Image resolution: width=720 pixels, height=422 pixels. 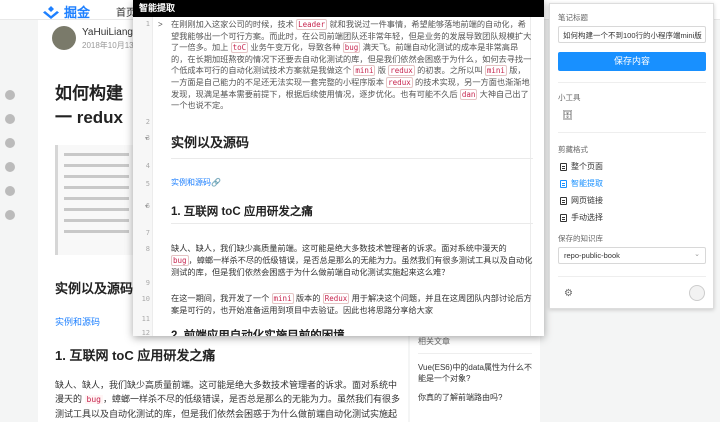 I want to click on related-item: 你真的了解前端路由吗?, so click(x=475, y=397).